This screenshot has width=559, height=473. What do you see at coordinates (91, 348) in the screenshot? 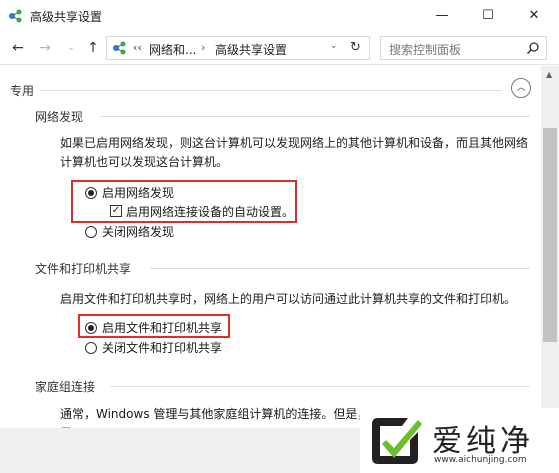
I see `radio-disable-file-sharing` at bounding box center [91, 348].